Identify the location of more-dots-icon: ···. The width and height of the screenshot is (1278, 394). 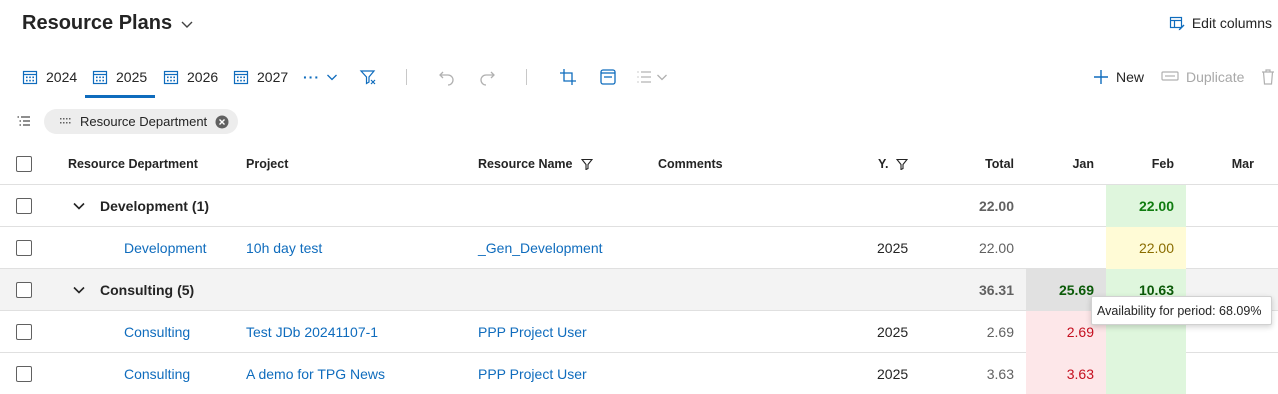
(311, 77).